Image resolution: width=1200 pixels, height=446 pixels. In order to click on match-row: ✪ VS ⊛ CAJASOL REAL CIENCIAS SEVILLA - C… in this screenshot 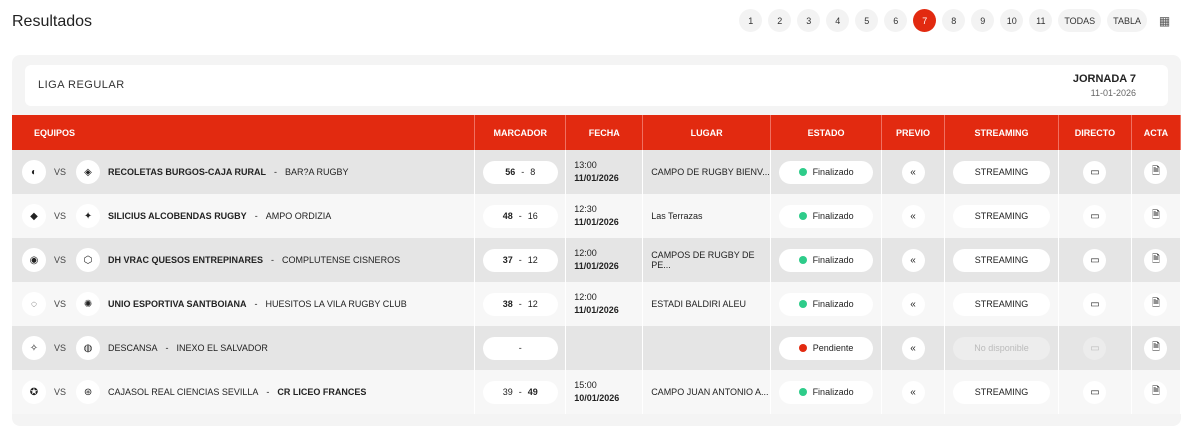, I will do `click(597, 392)`.